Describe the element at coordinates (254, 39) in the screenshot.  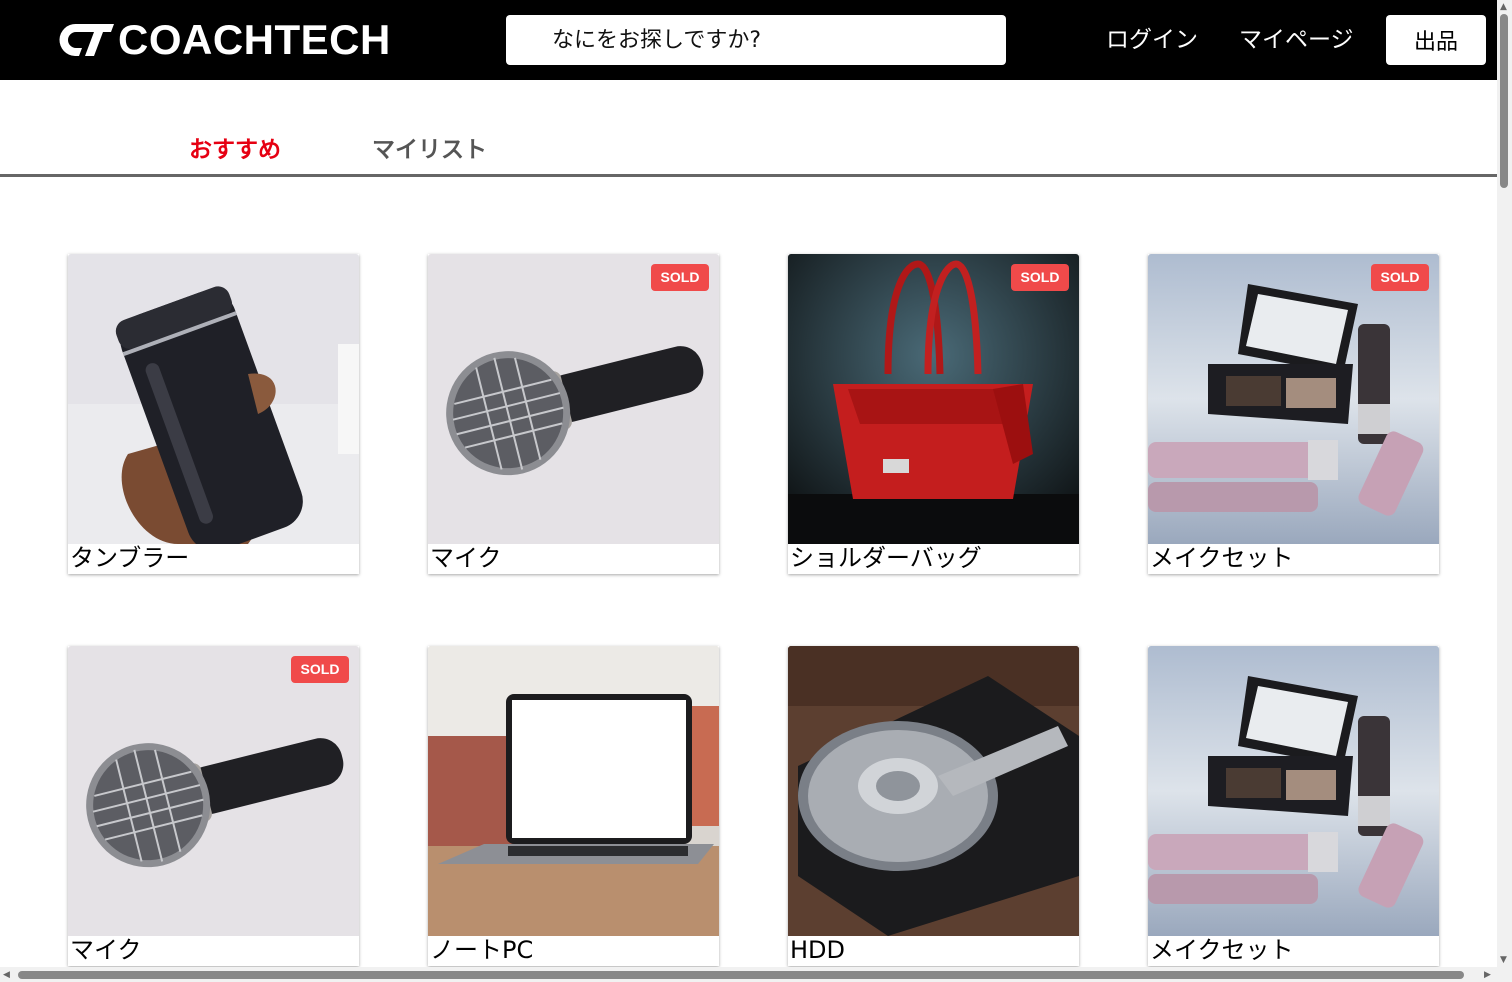
I see `logo-text: COACHTECH` at that location.